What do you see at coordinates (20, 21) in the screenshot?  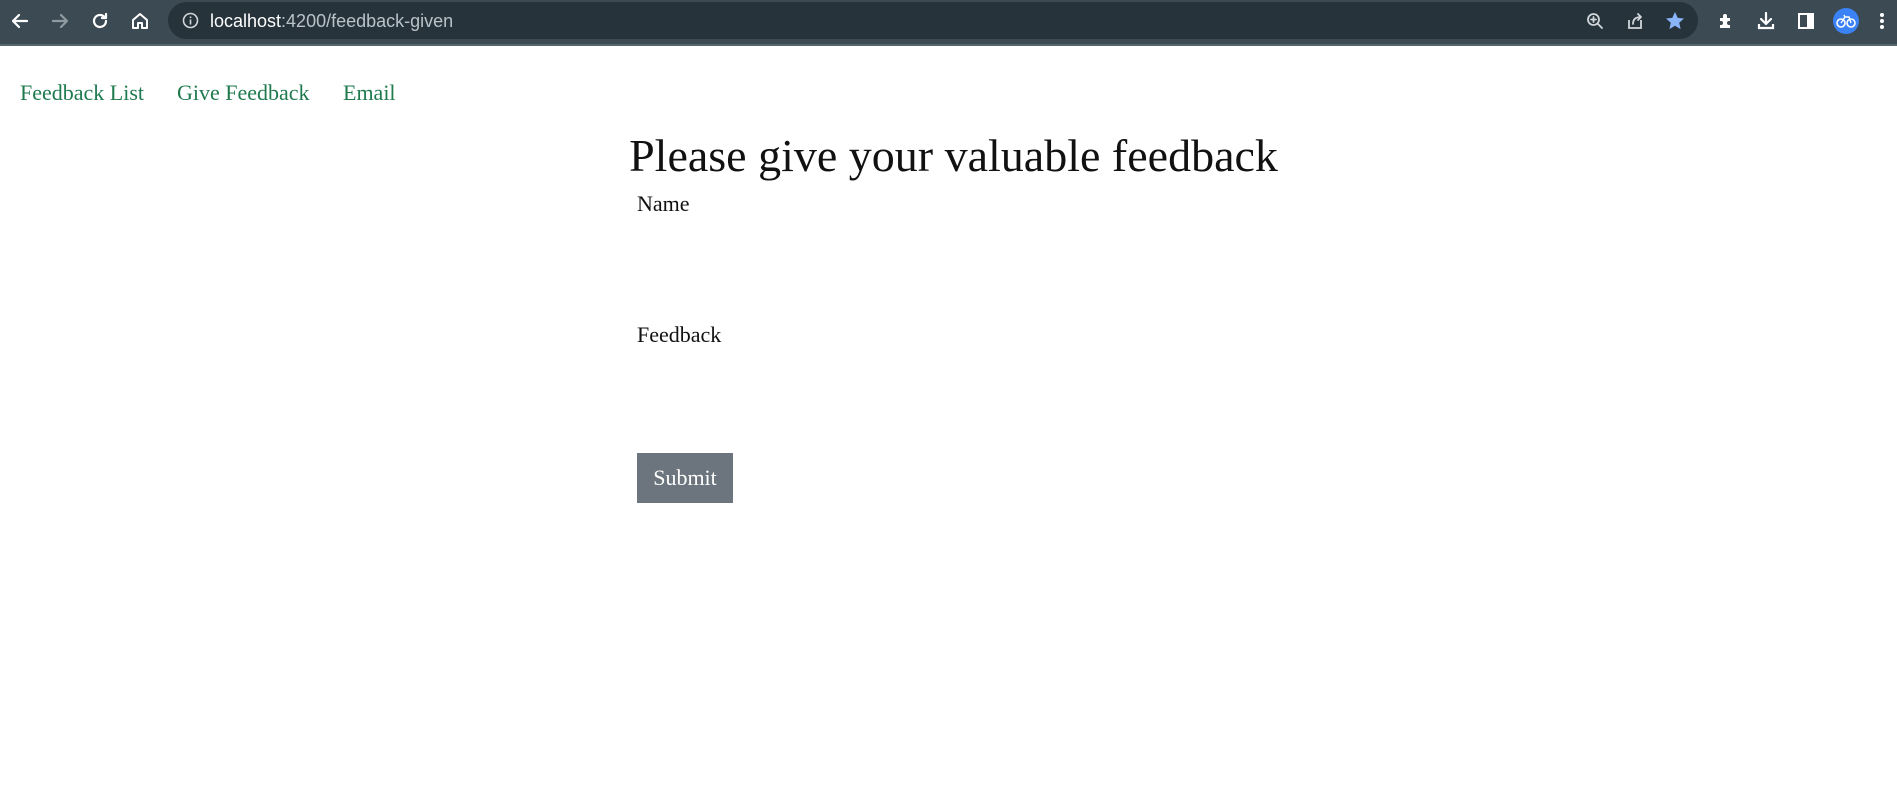 I see `back-icon` at bounding box center [20, 21].